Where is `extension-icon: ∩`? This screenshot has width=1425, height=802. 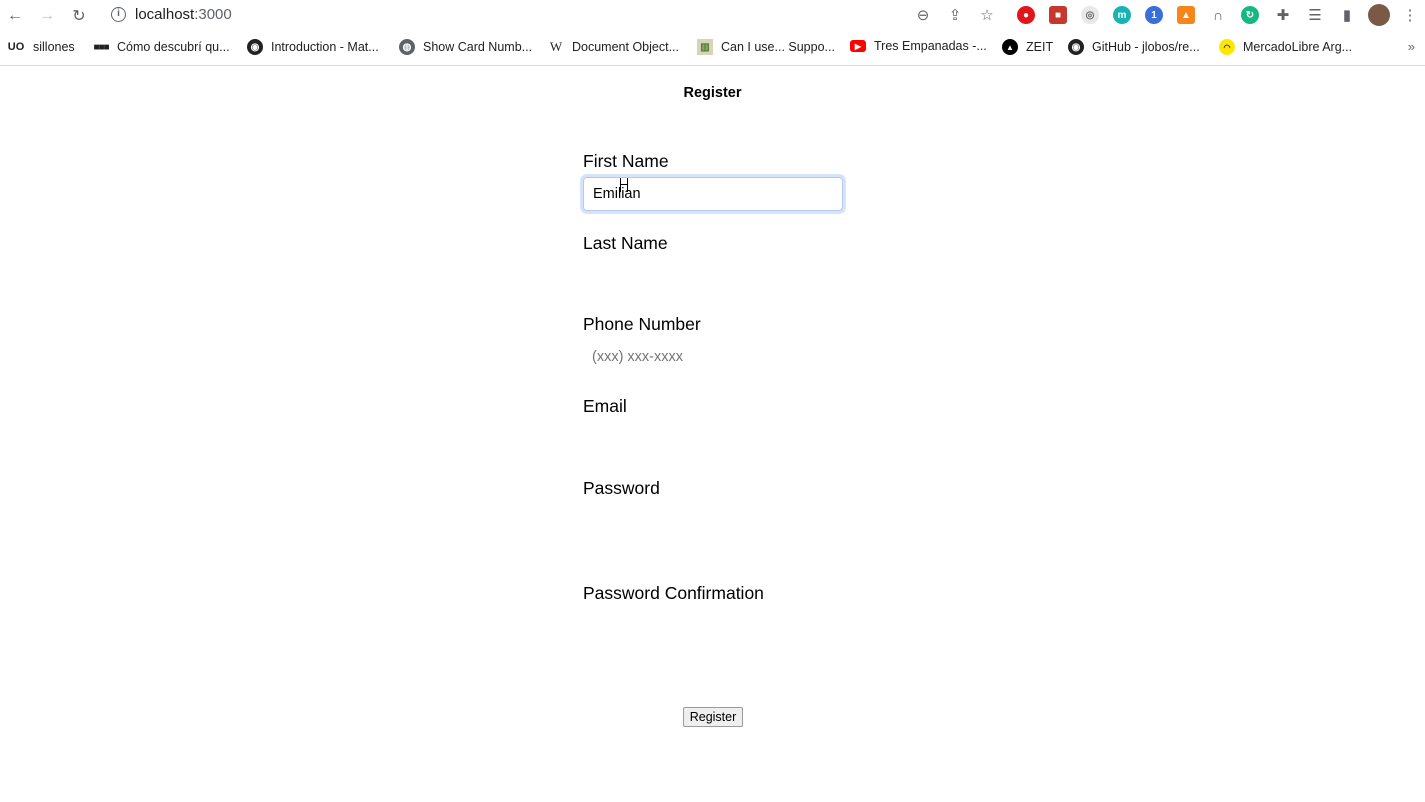
extension-icon: ∩ is located at coordinates (1218, 15).